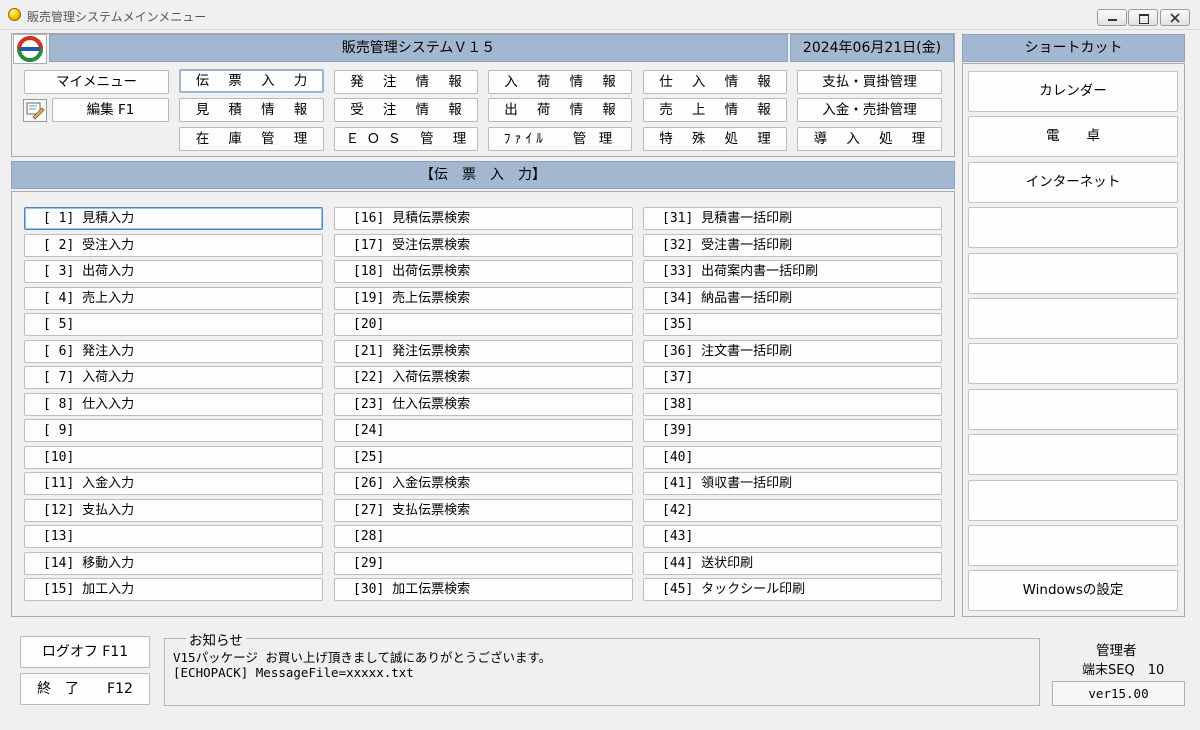 This screenshot has height=730, width=1200. Describe the element at coordinates (173, 563) in the screenshot. I see `menu-item-button: [14] 移動入力` at that location.